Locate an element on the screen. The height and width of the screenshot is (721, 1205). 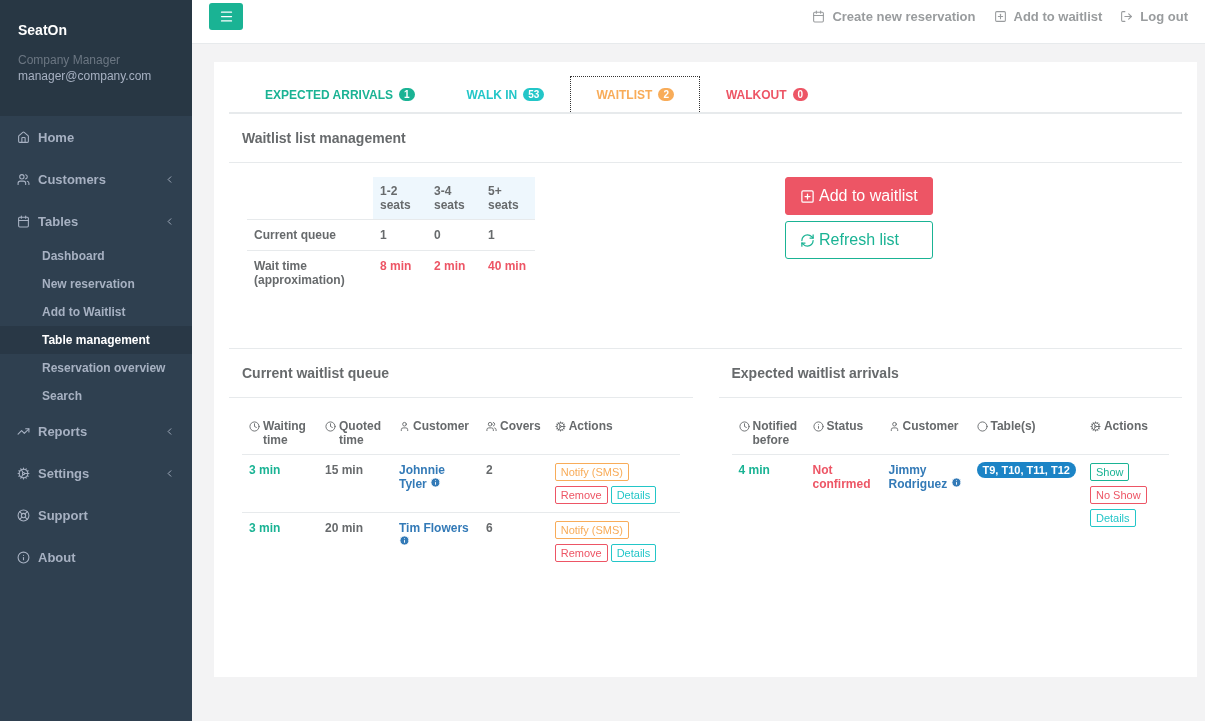
top-link: Create new reservation is located at coordinates (894, 16).